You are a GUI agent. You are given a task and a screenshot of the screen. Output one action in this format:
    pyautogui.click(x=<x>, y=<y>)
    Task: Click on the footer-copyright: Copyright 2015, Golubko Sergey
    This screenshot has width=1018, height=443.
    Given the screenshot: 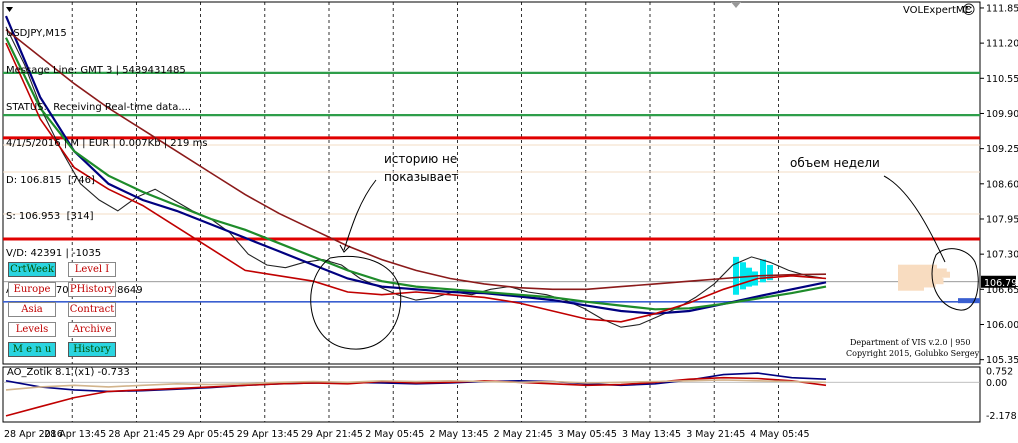 What is the action you would take?
    pyautogui.click(x=913, y=353)
    